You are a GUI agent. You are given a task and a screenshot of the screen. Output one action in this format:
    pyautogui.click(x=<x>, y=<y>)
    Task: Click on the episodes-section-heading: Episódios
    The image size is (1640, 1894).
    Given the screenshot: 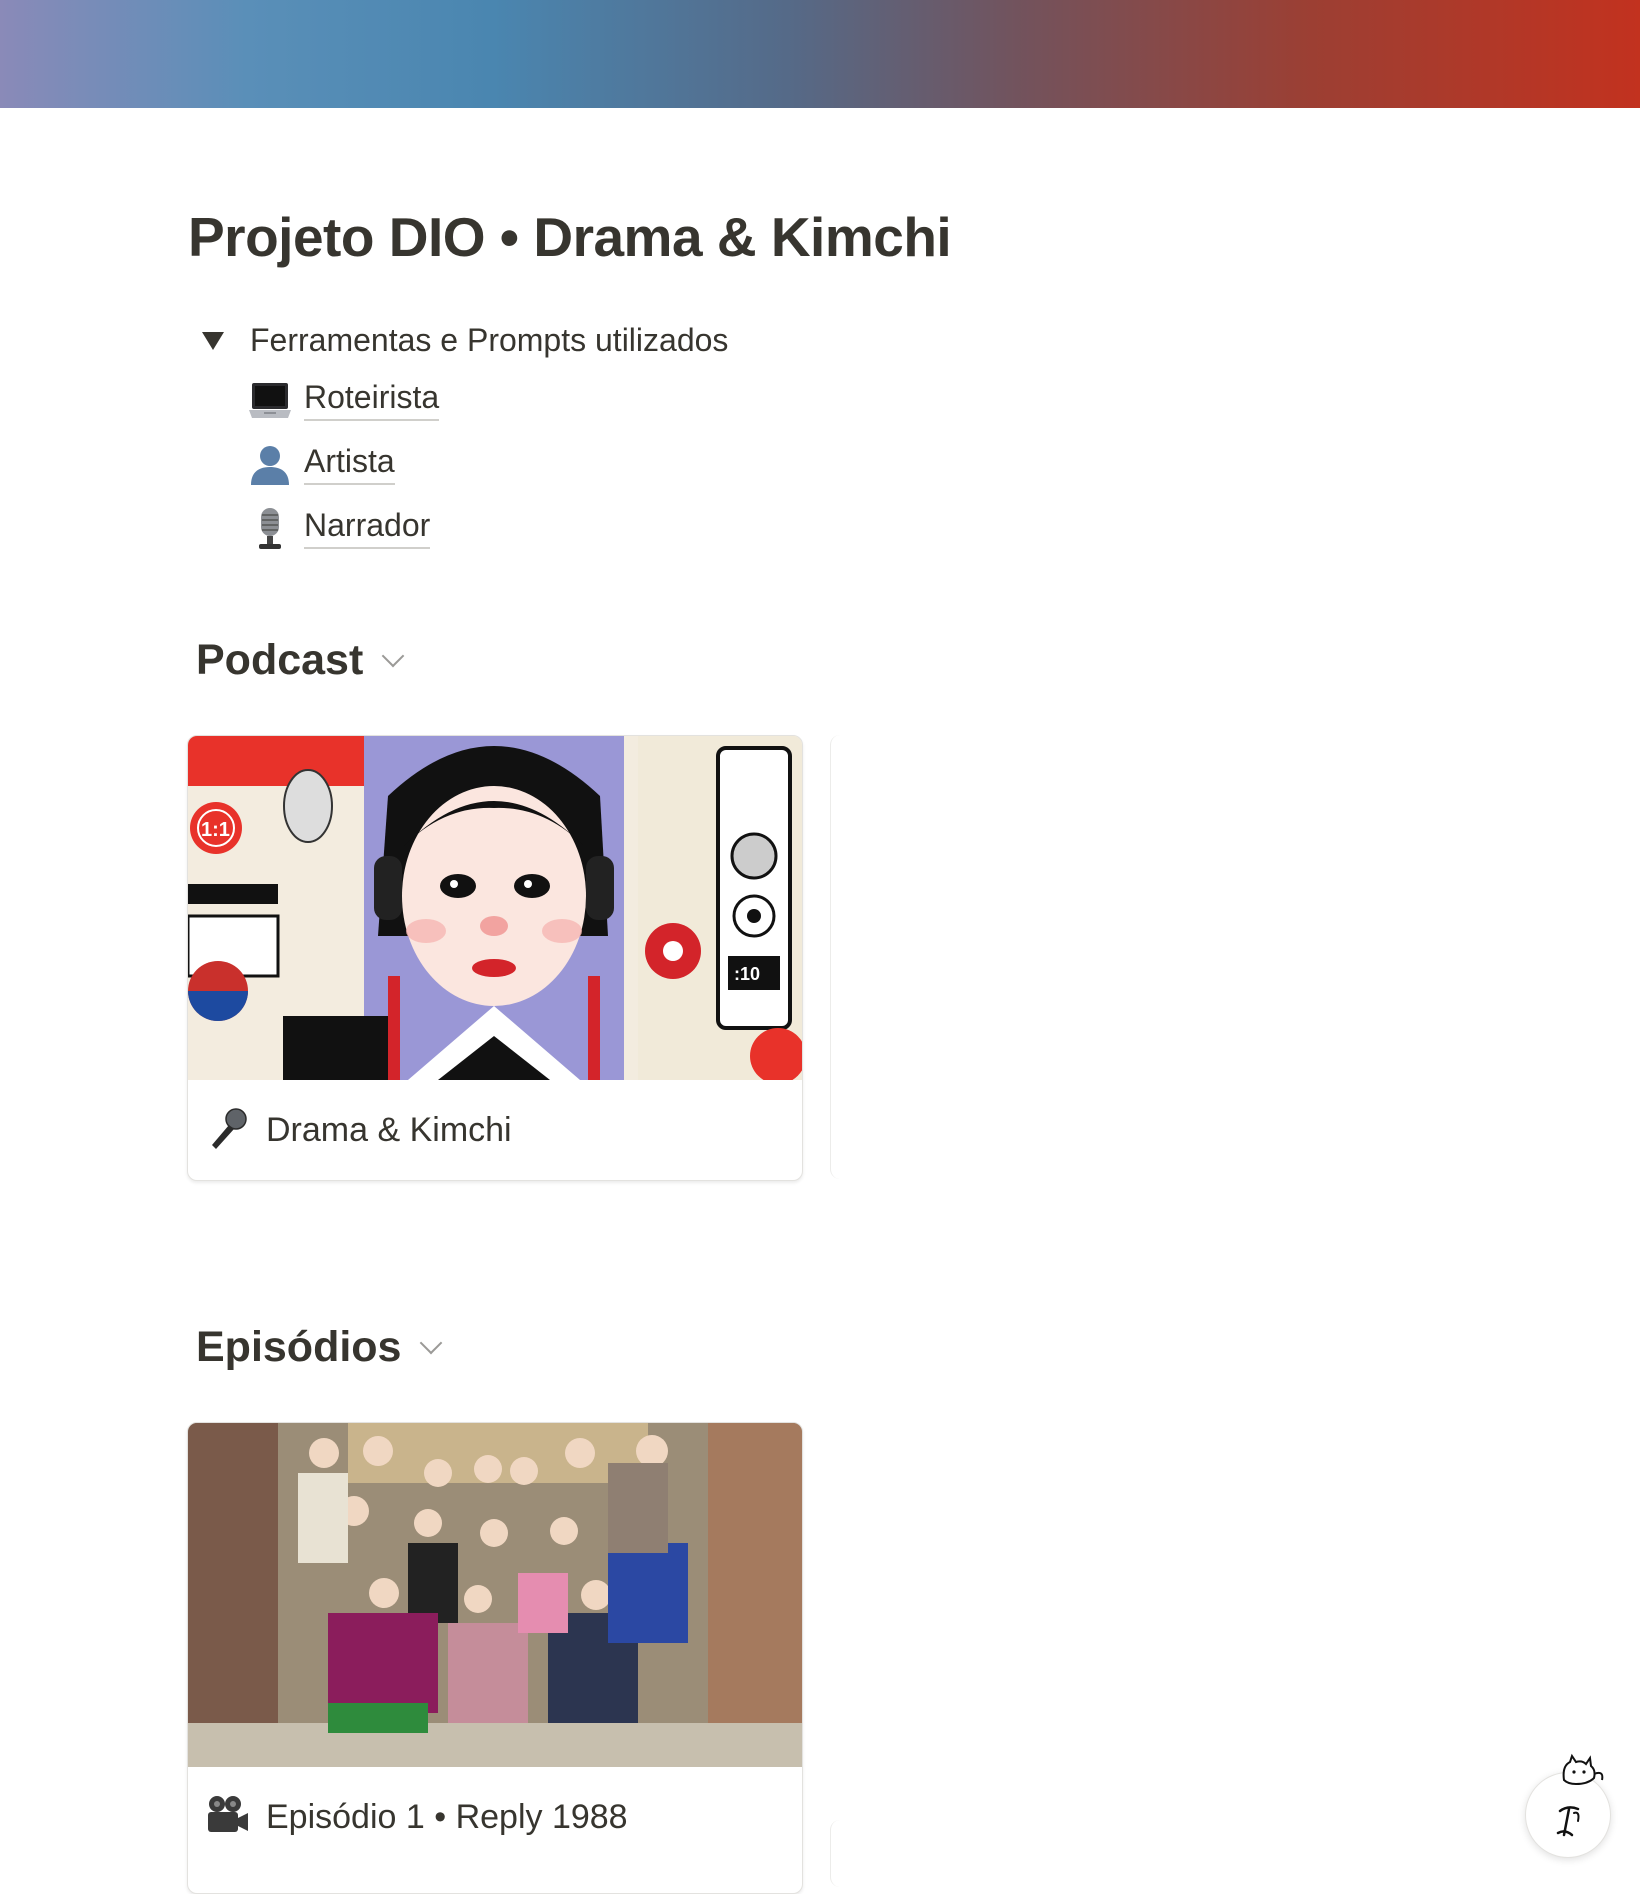 What is the action you would take?
    pyautogui.click(x=319, y=1347)
    